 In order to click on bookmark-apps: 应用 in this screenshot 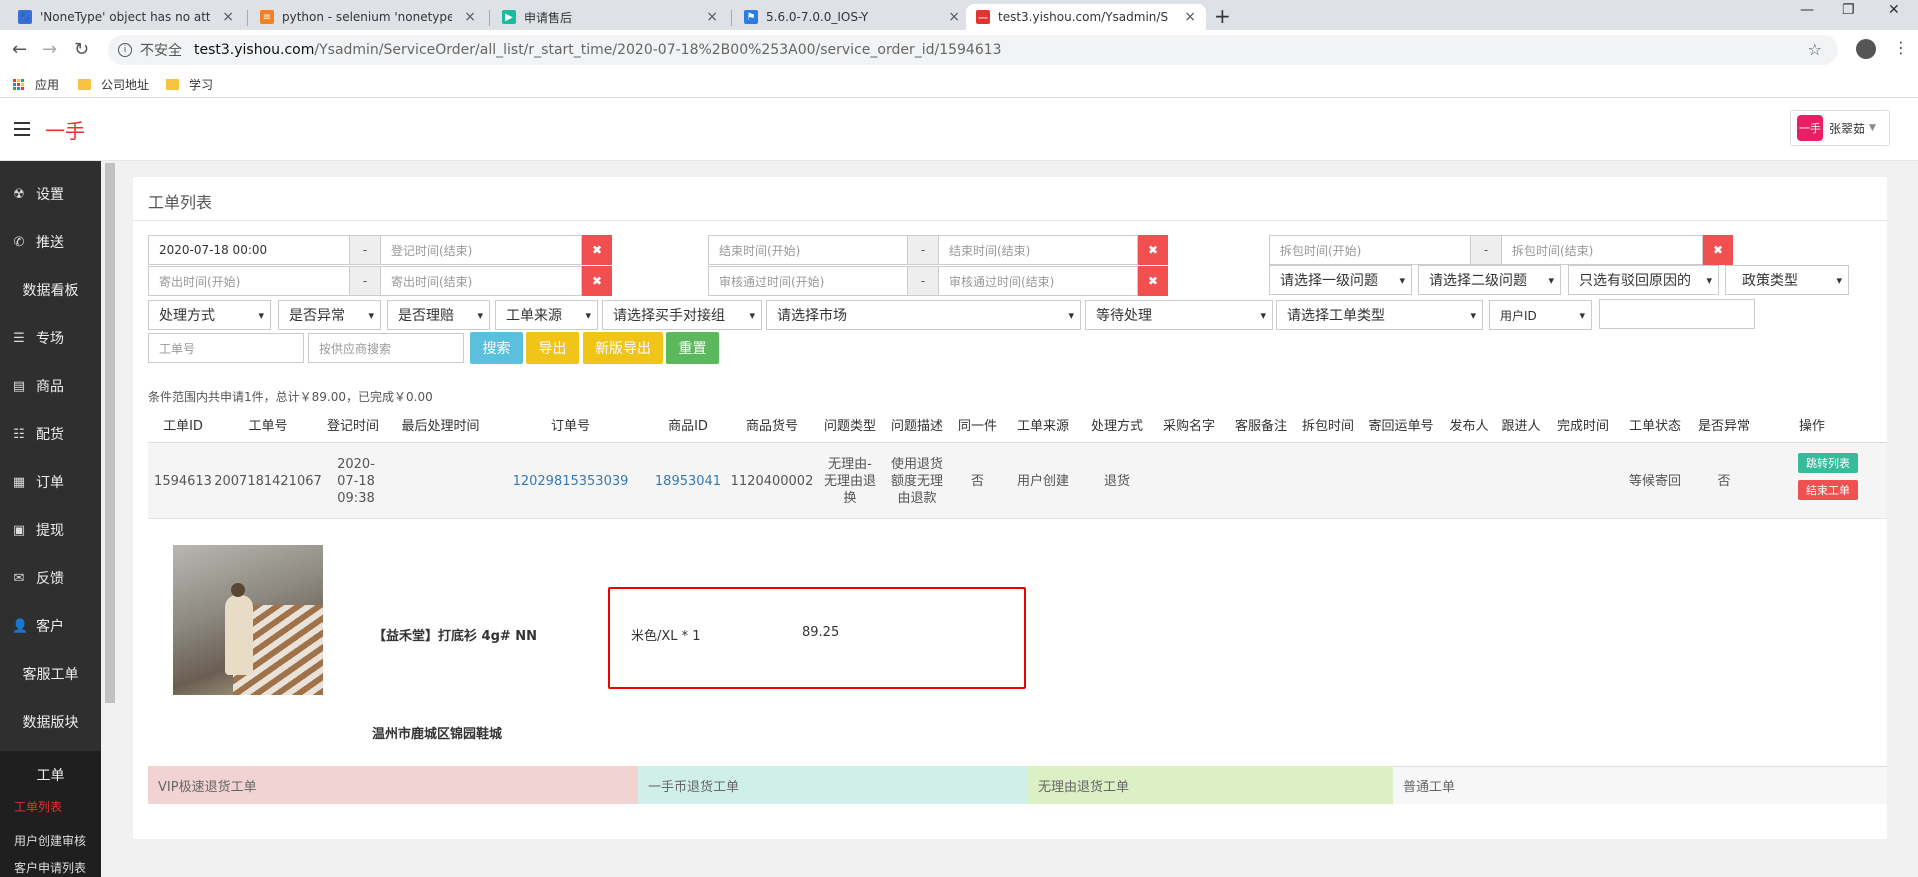, I will do `click(36, 84)`.